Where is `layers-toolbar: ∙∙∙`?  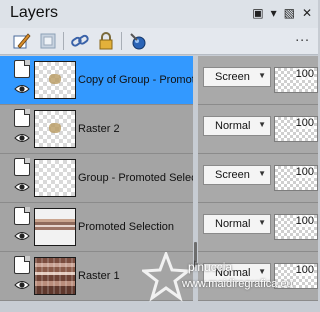 layers-toolbar: ∙∙∙ is located at coordinates (159, 41).